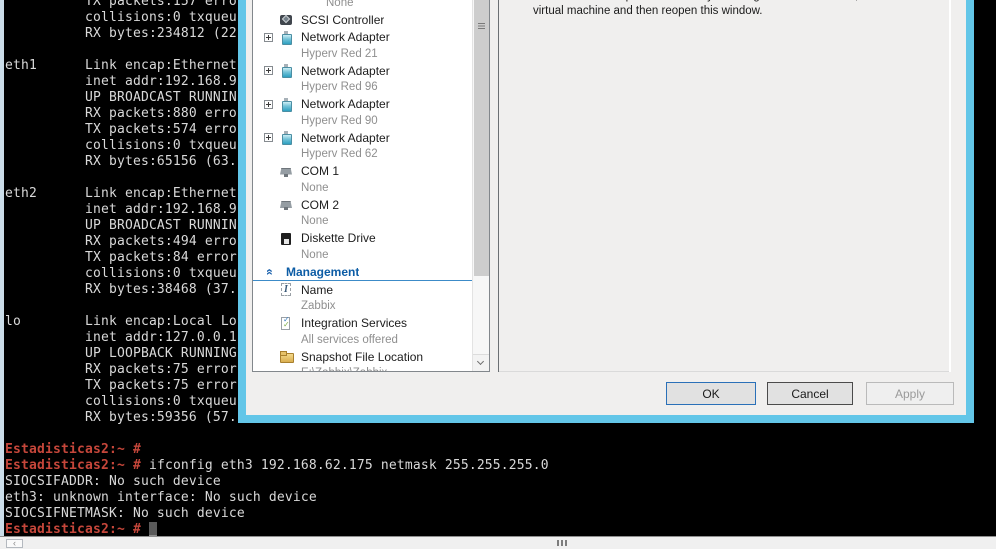 The image size is (996, 549). I want to click on hardware-item-scsi-controller: SCSI Controller, so click(362, 20).